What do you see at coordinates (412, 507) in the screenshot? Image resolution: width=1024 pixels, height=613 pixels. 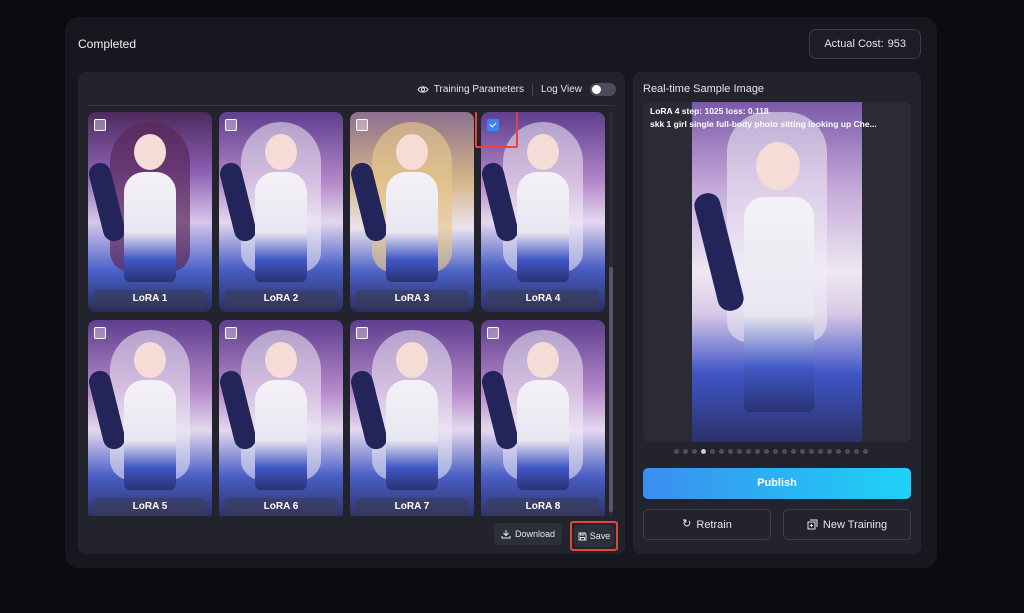 I see `thumbnail-label: LoRA 7` at bounding box center [412, 507].